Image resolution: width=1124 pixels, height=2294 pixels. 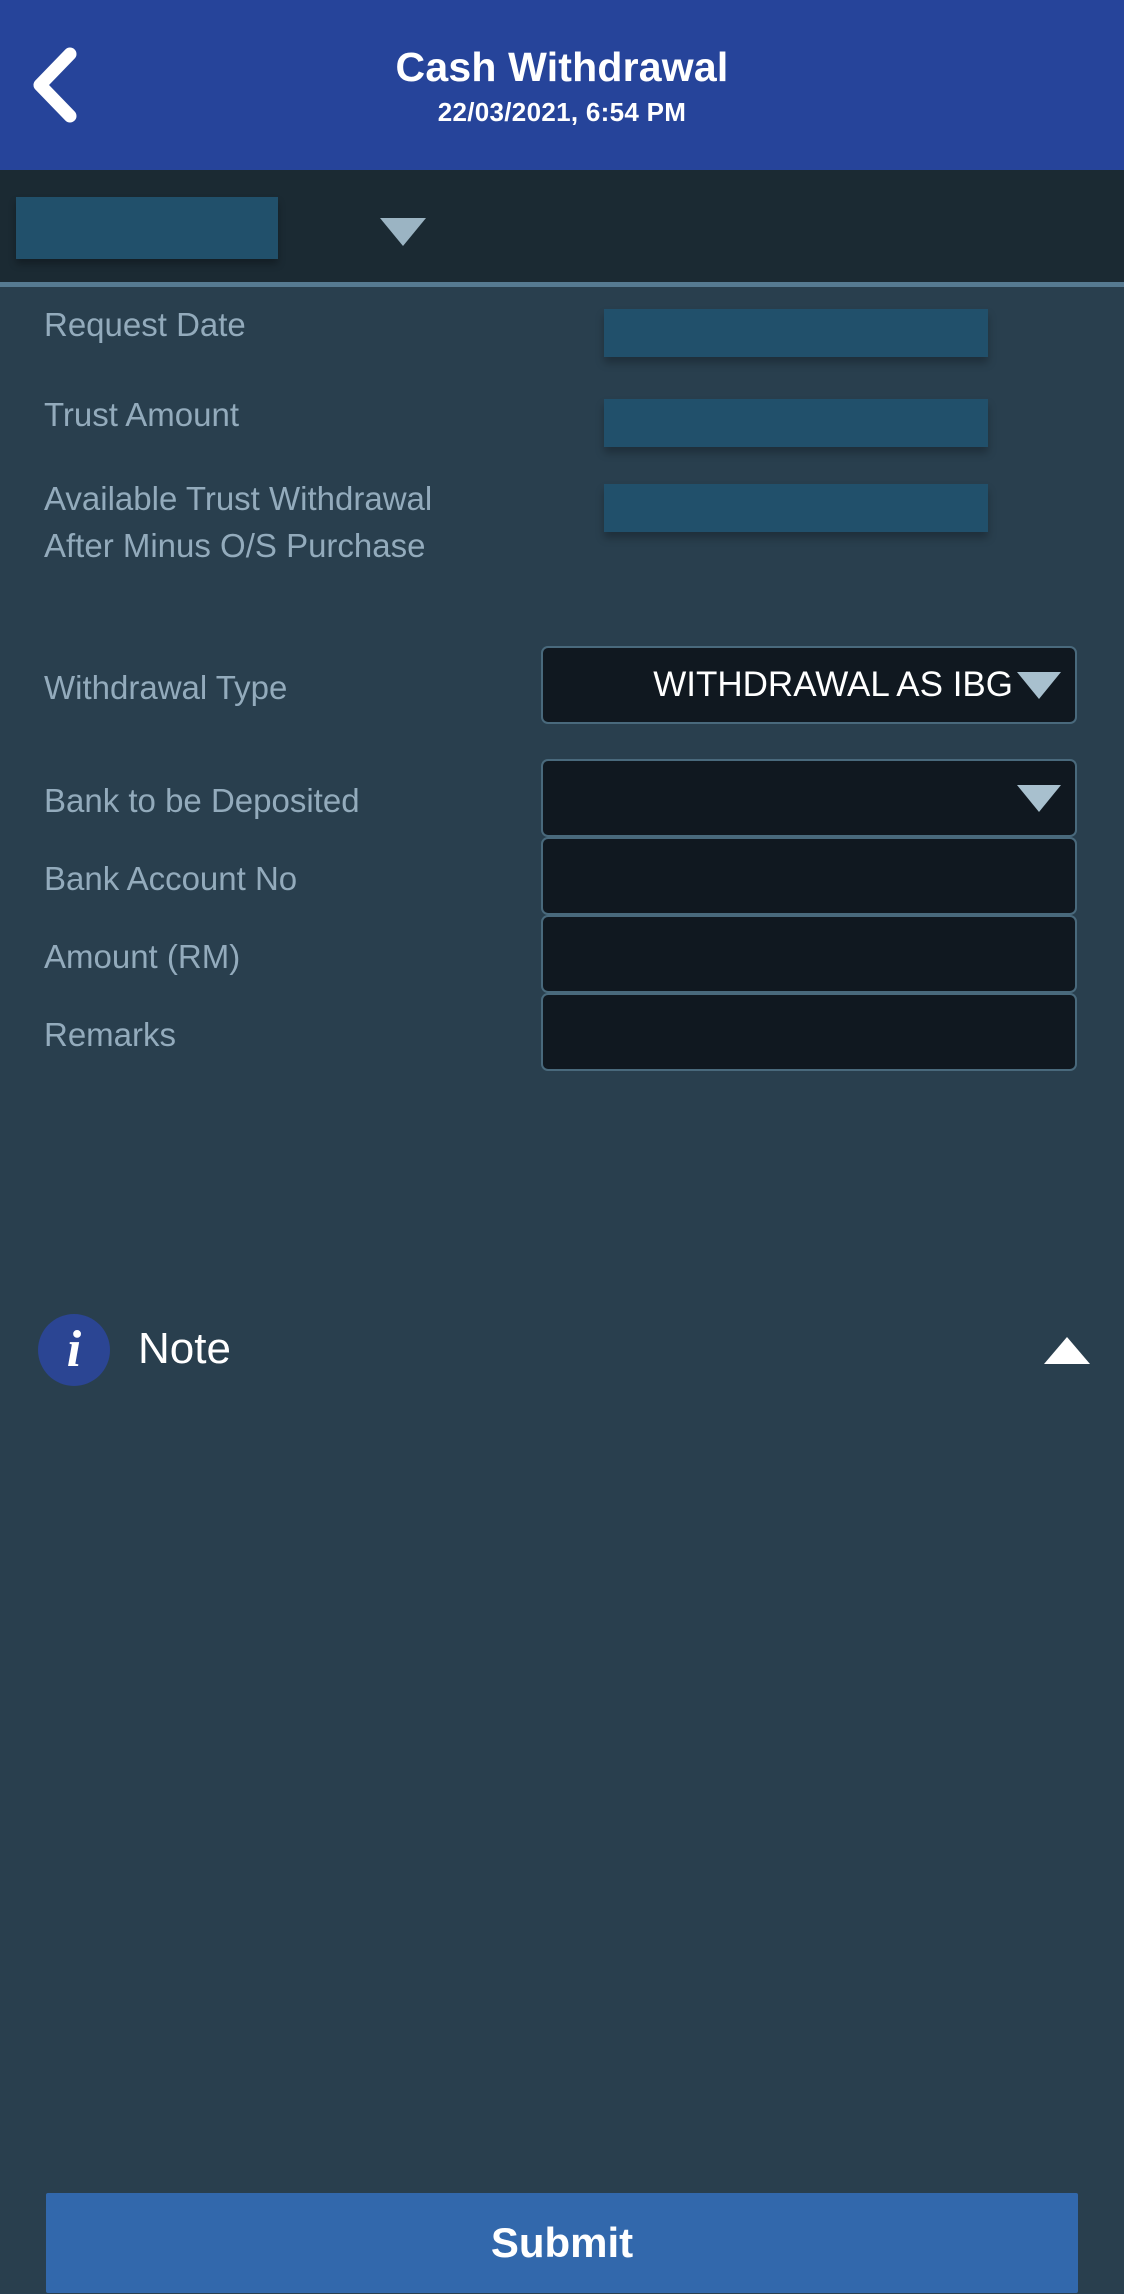 I want to click on header-title-block: Cash Withdrawal 22/03/2021, 6:54 PM, so click(x=562, y=85).